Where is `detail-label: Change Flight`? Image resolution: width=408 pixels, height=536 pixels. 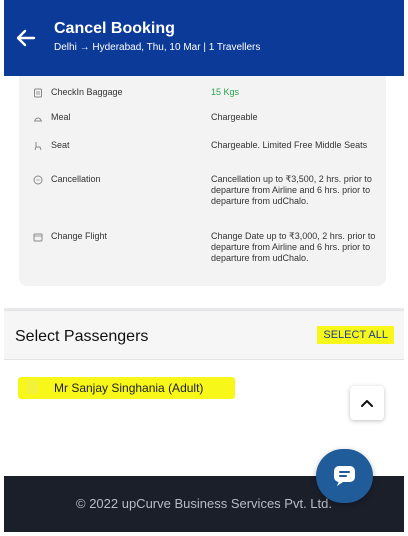 detail-label: Change Flight is located at coordinates (79, 236).